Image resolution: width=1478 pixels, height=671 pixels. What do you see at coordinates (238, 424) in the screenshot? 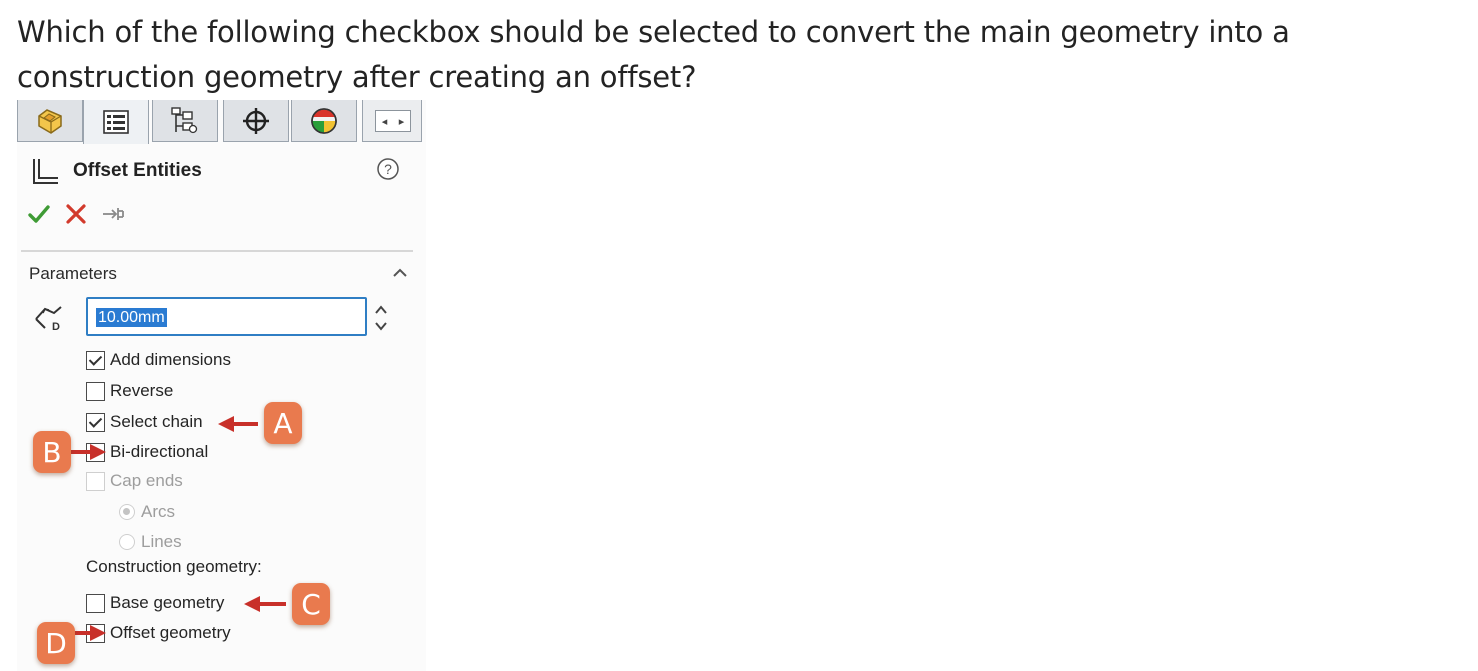
I see `arrow-a` at bounding box center [238, 424].